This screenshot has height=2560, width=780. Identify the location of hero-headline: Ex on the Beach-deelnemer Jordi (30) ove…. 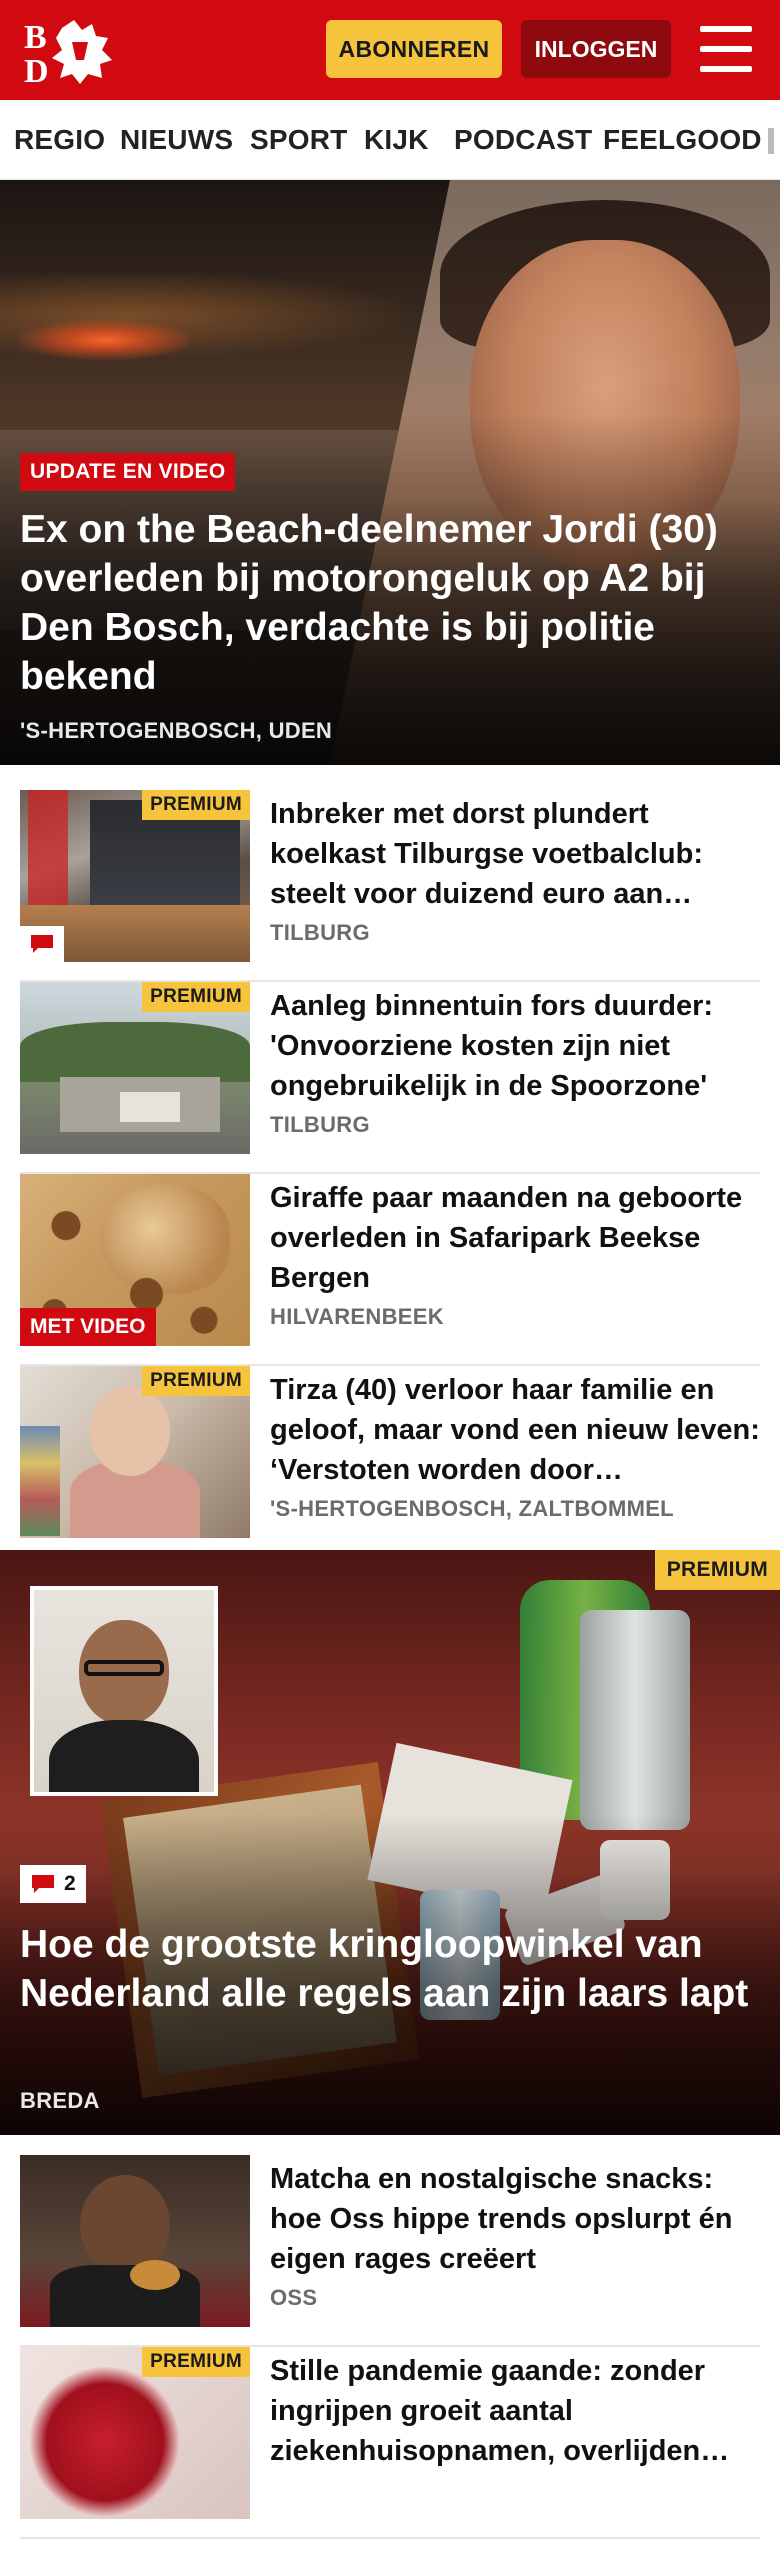
(392, 603).